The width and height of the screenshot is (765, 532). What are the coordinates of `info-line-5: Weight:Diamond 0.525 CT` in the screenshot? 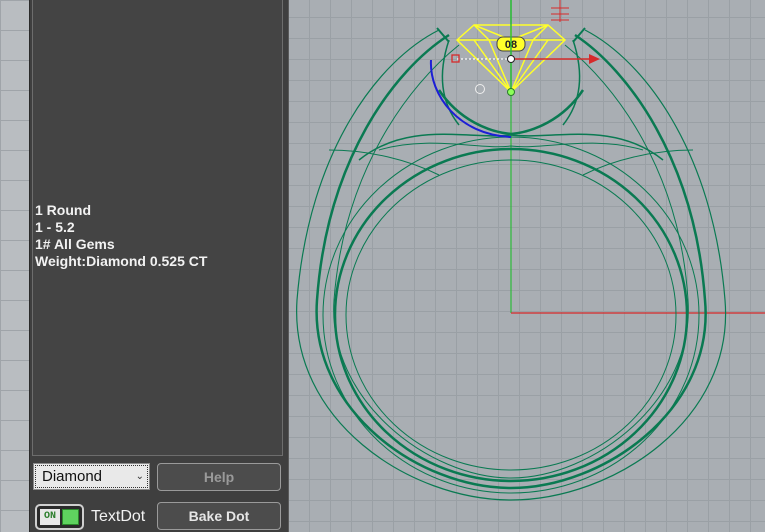 It's located at (121, 261).